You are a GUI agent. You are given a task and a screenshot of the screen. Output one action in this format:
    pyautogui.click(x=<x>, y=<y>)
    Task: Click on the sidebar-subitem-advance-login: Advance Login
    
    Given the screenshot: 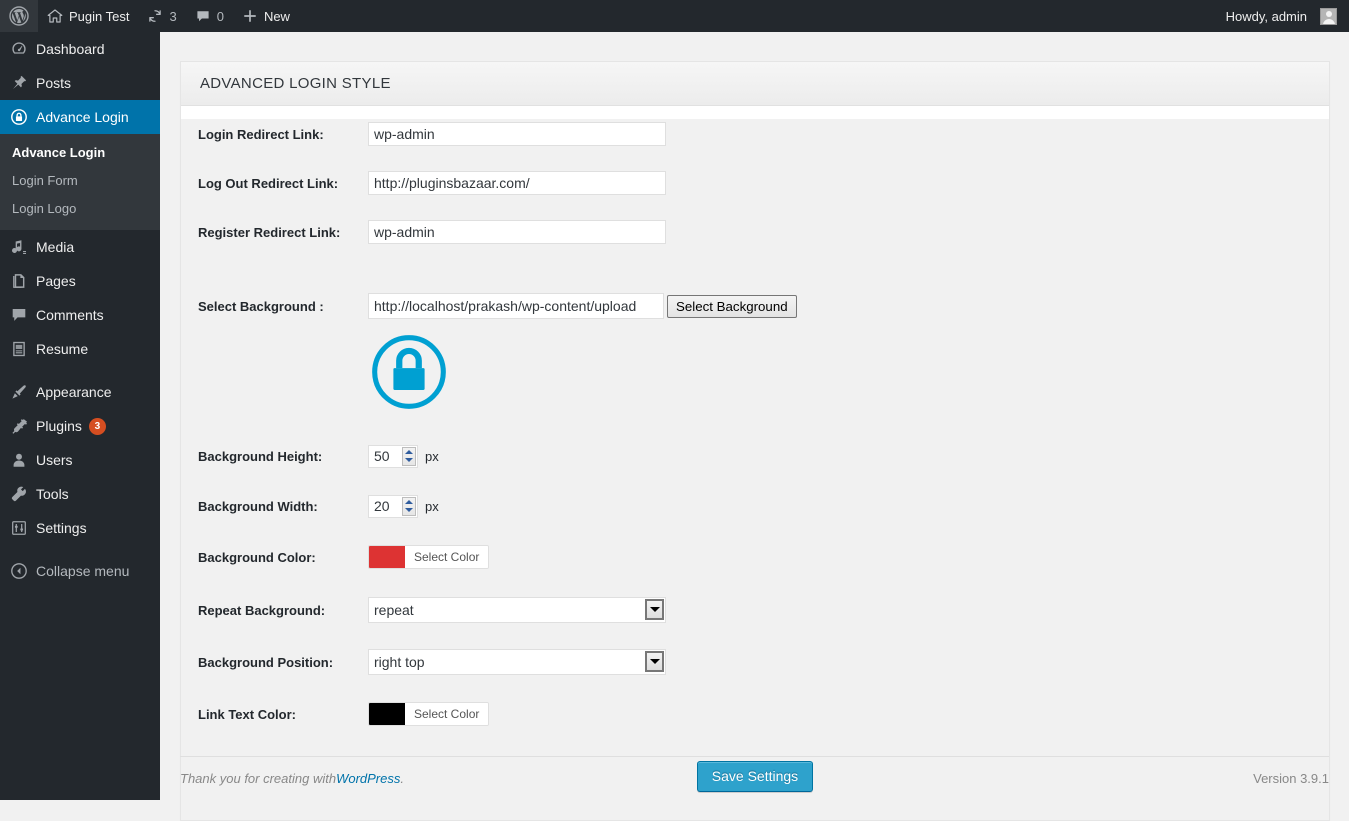 What is the action you would take?
    pyautogui.click(x=80, y=153)
    